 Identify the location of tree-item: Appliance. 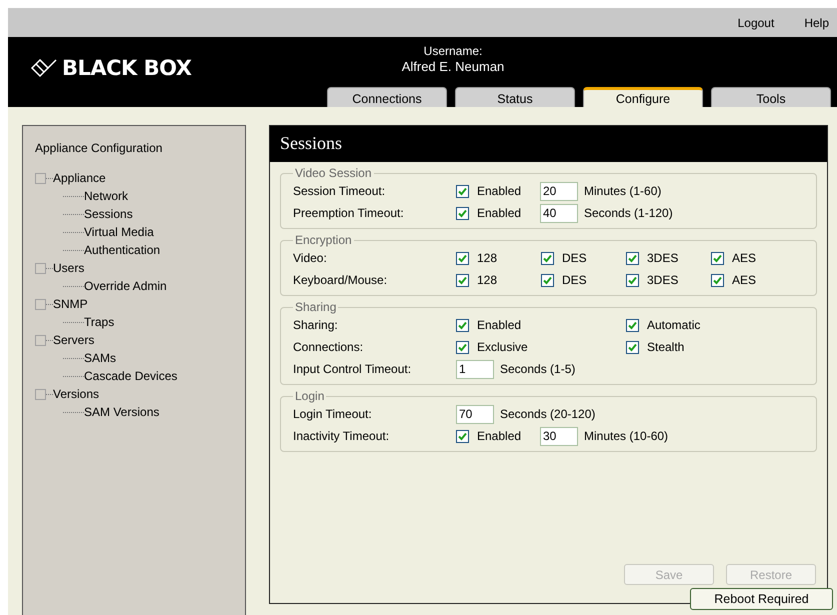
(79, 178).